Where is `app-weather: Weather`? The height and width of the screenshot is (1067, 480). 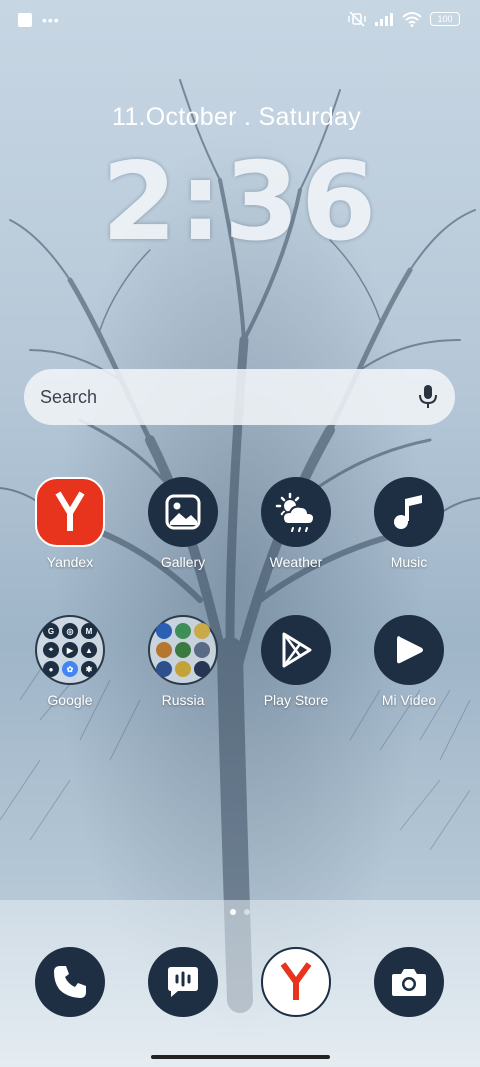 app-weather: Weather is located at coordinates (296, 523).